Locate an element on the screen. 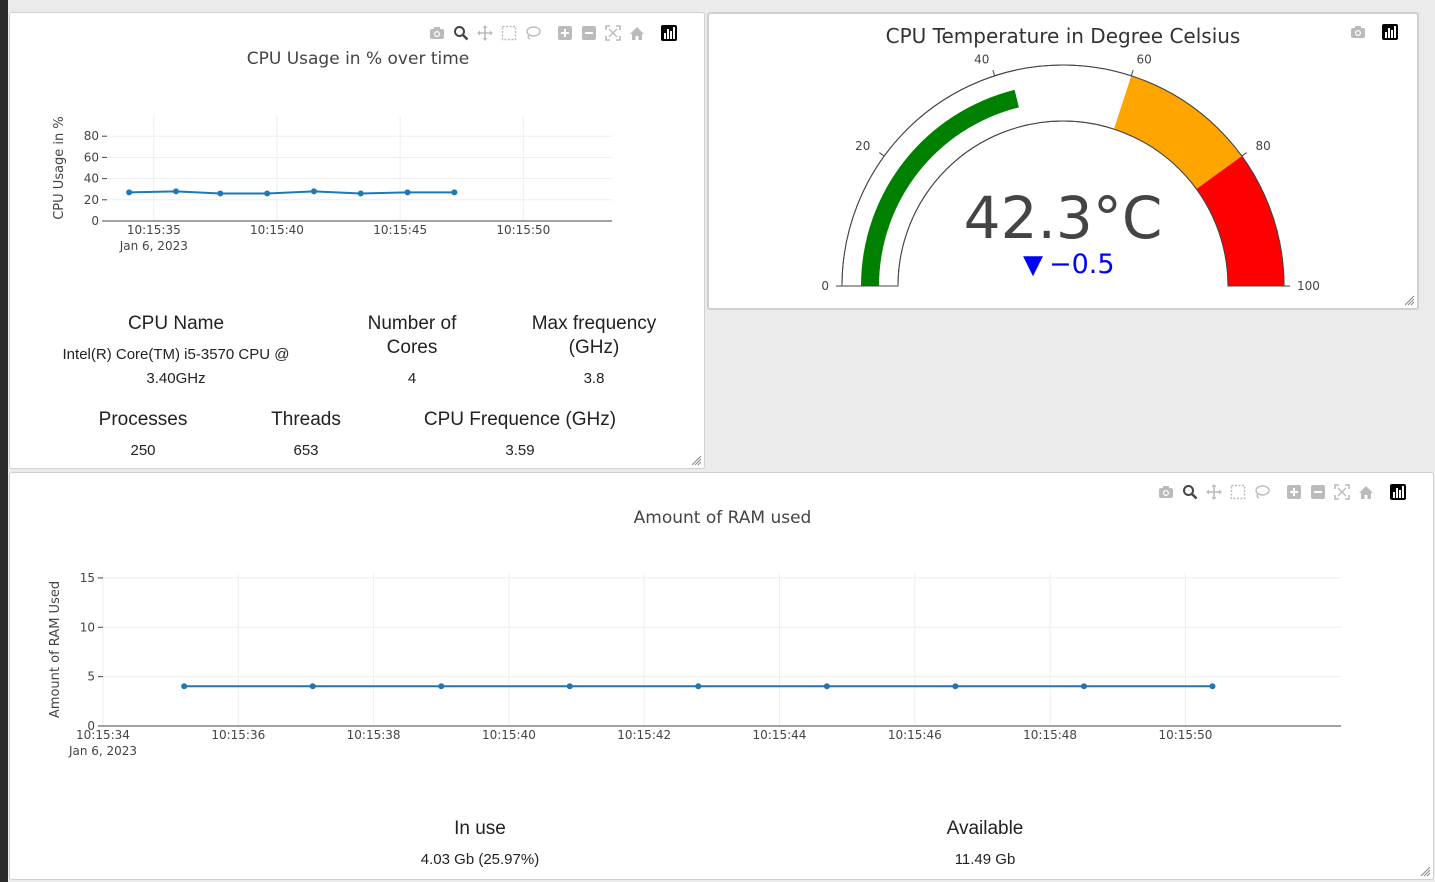 Image resolution: width=1435 pixels, height=882 pixels. ram-x-tick-label: 10:15:38 is located at coordinates (374, 735).